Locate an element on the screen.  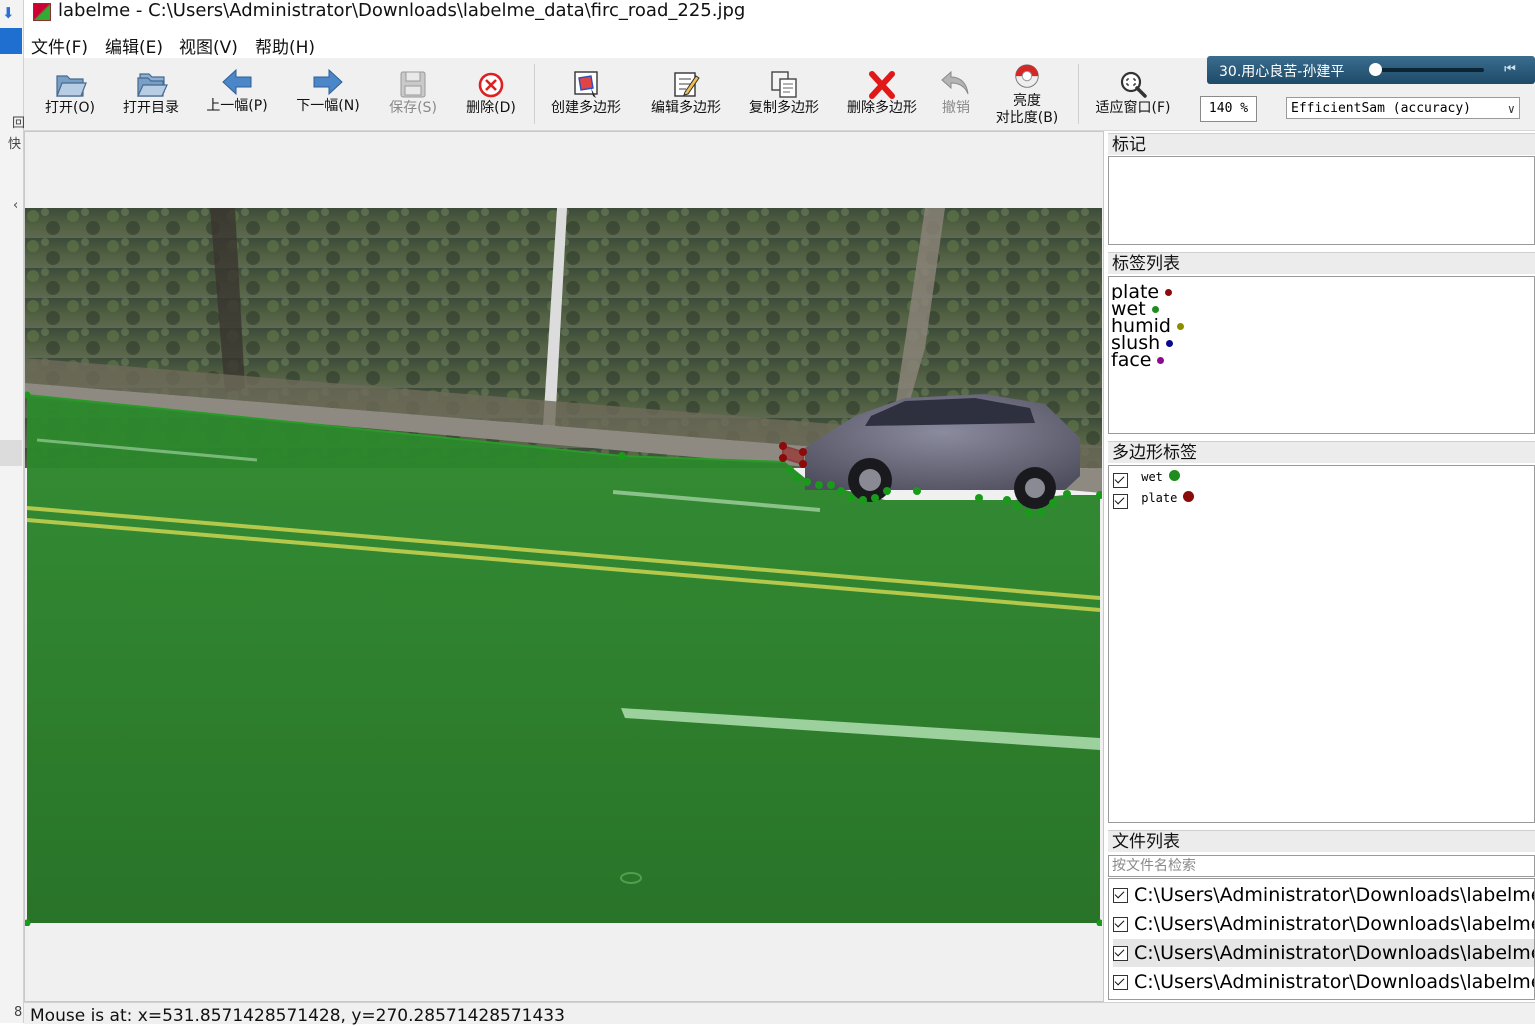
save-disk-icon is located at coordinates (413, 84).